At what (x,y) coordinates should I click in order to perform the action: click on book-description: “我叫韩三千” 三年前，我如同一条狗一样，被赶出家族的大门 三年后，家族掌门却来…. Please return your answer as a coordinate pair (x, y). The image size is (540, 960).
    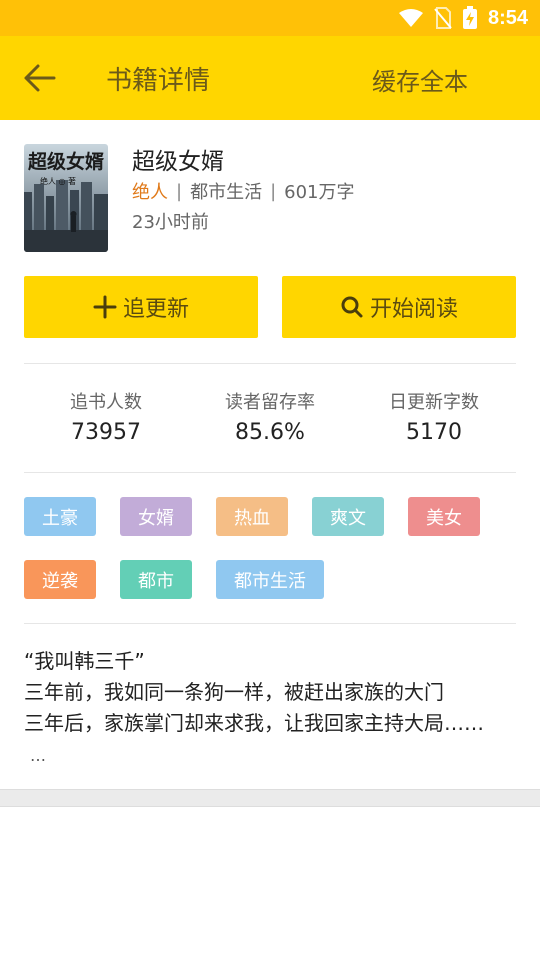
    Looking at the image, I should click on (254, 708).